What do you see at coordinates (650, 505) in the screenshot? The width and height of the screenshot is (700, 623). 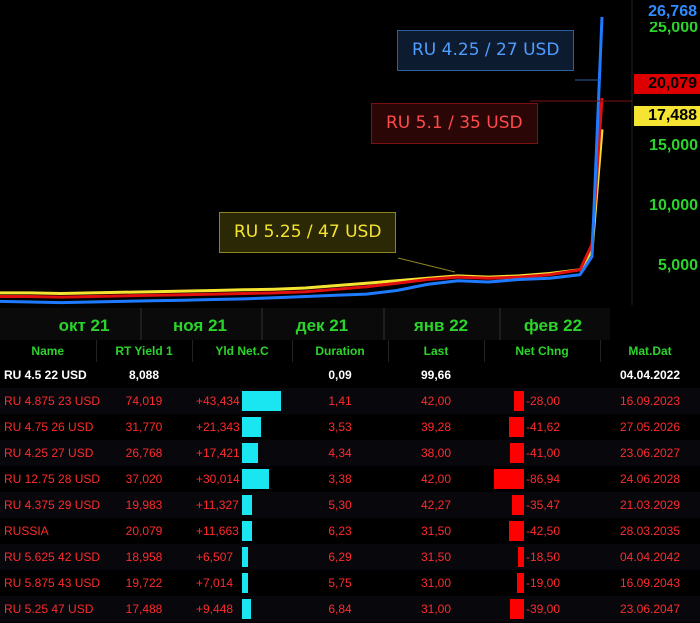 I see `cell-mat-dat: 21.03.2029` at bounding box center [650, 505].